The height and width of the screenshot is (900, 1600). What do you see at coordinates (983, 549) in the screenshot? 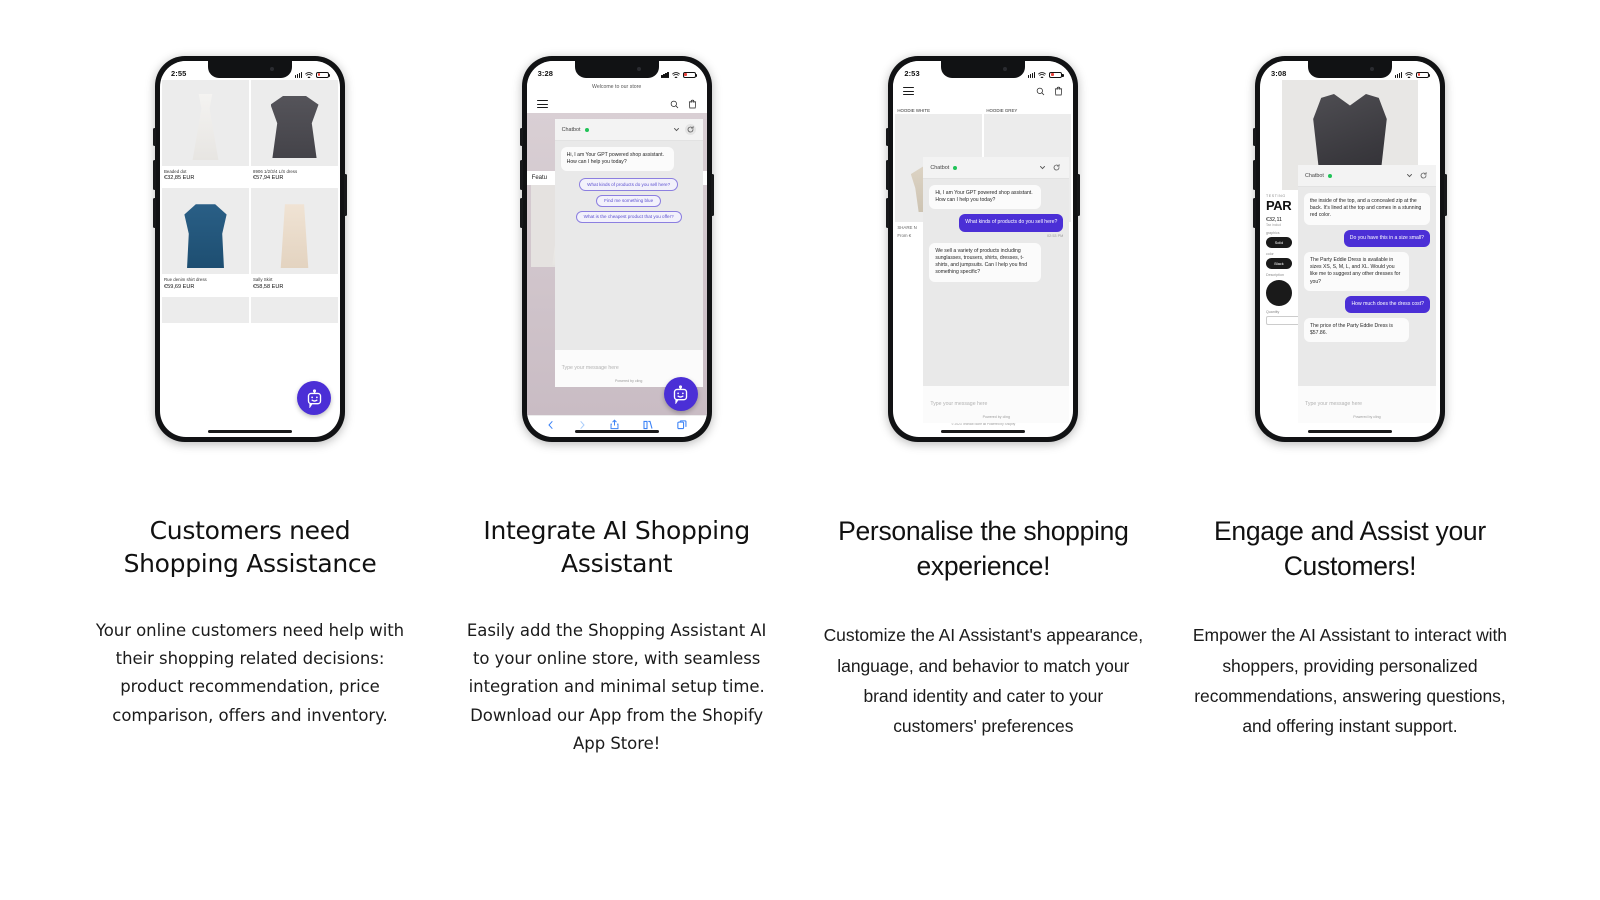
I see `feature-headline: Personalise the shopping experience!` at bounding box center [983, 549].